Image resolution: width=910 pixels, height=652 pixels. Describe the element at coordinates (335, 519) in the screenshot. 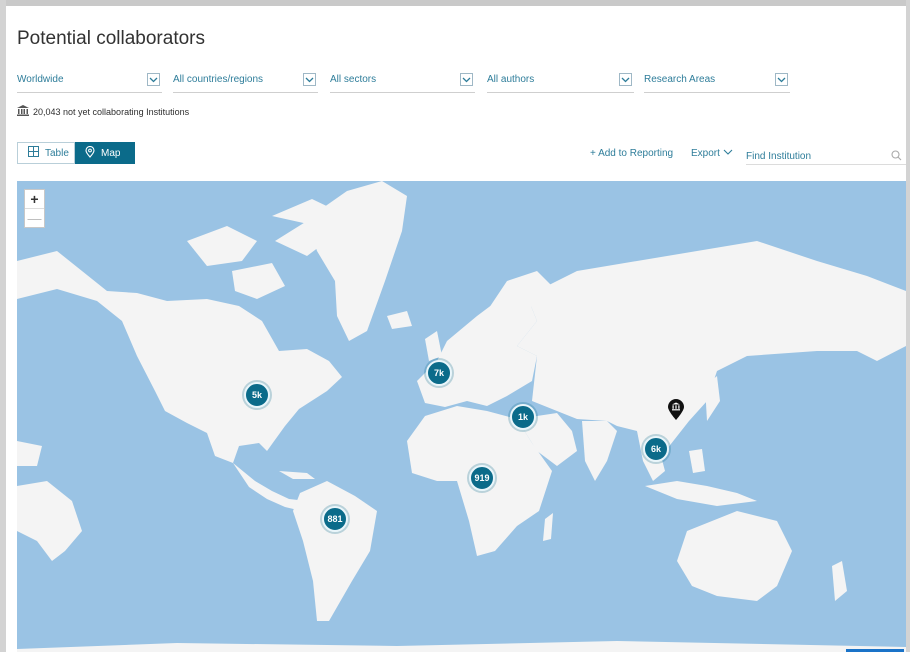

I see `map-cluster-marker: 881` at that location.